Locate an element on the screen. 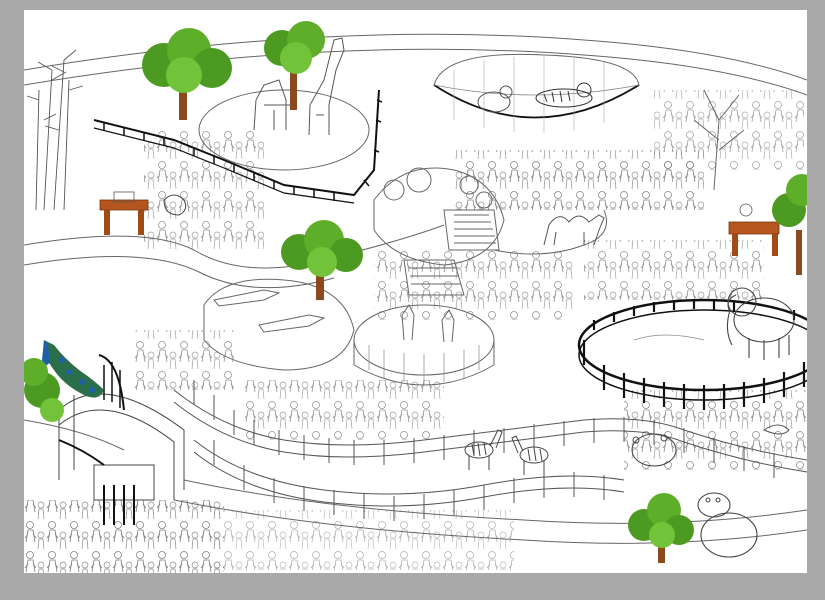 Image resolution: width=825 pixels, height=600 pixels. giraffe-icon is located at coordinates (273, 105).